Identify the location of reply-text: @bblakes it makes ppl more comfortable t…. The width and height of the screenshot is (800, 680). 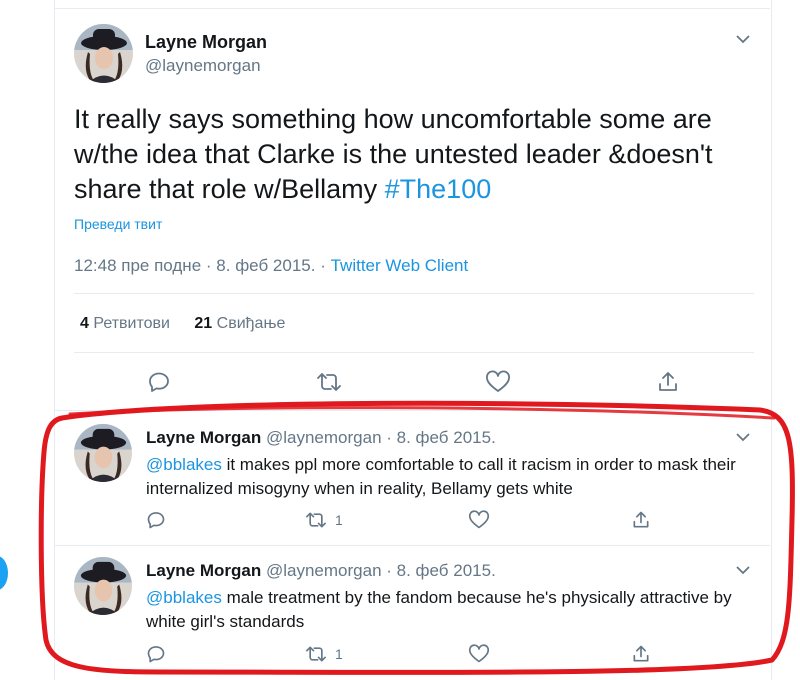
(446, 477).